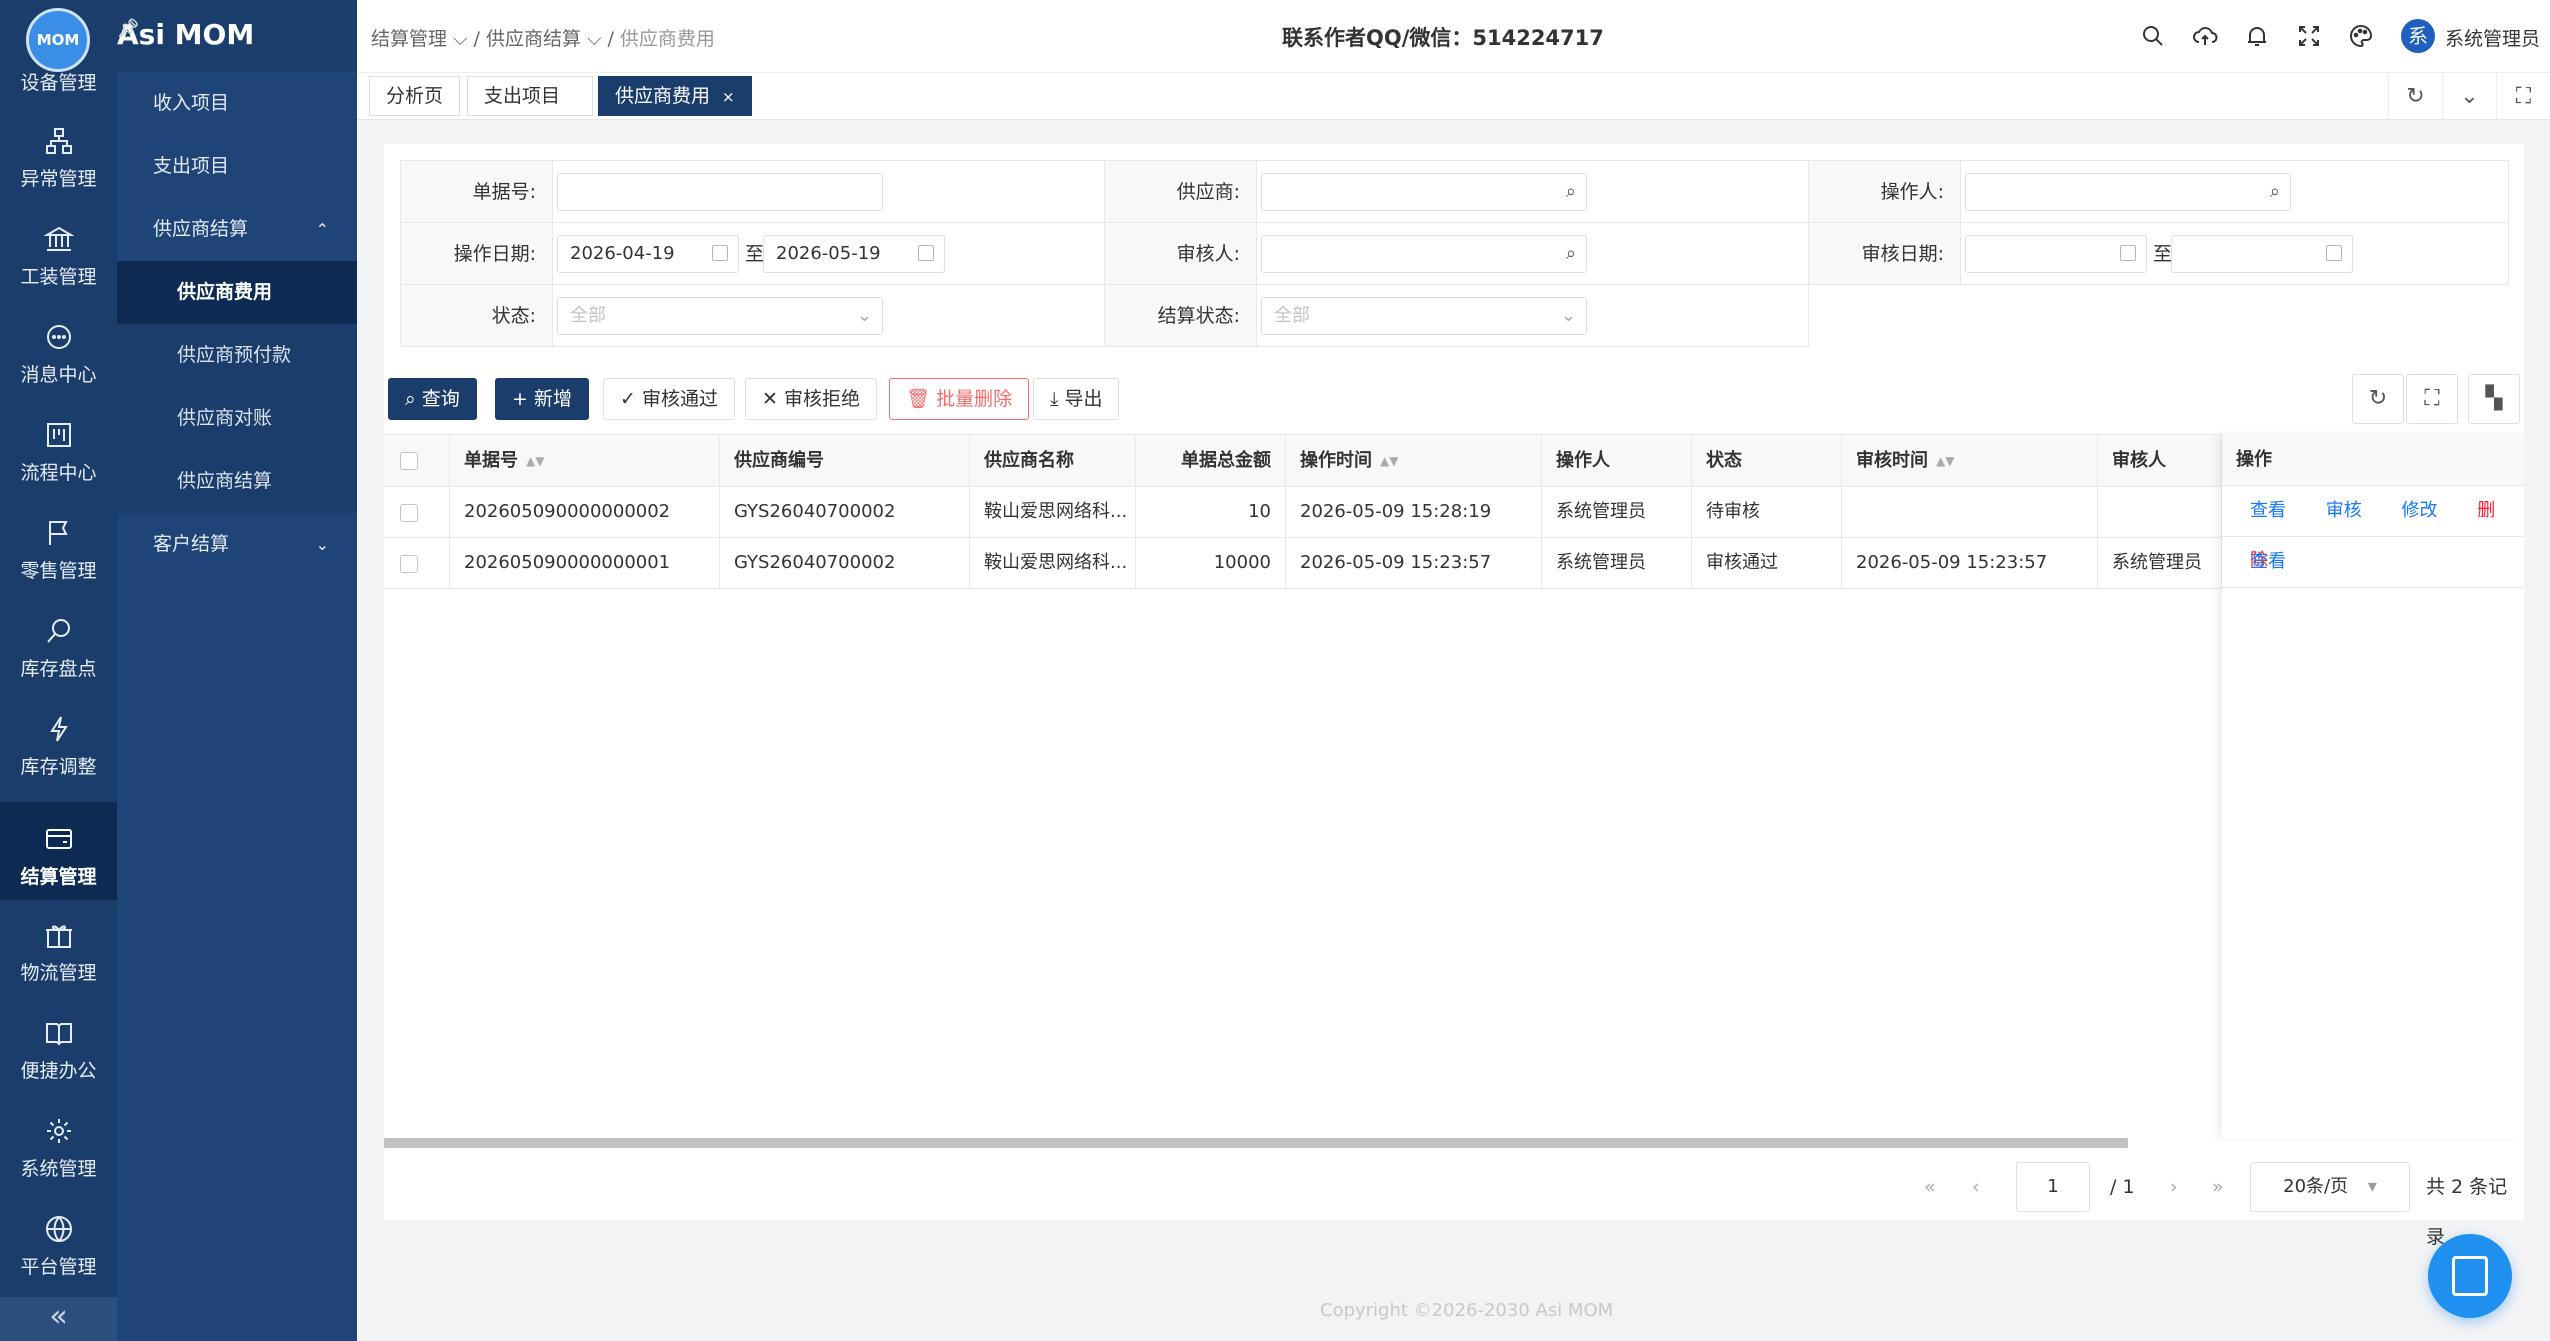  What do you see at coordinates (2174, 1187) in the screenshot?
I see `next-page-icon: ›` at bounding box center [2174, 1187].